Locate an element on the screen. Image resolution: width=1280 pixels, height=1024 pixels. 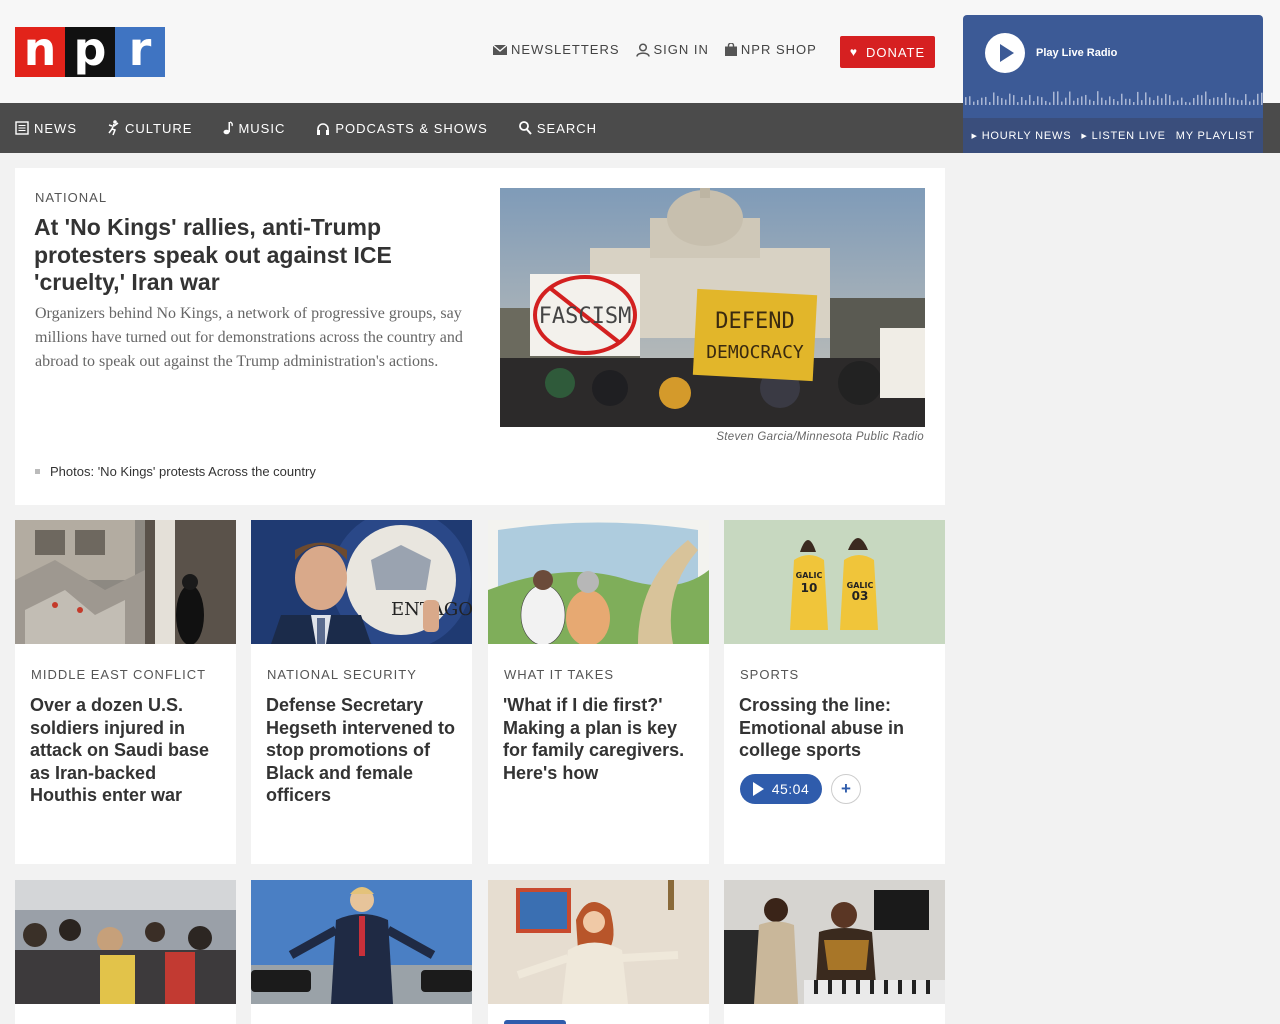
my-playlist-label: MY PLAYLIST is located at coordinates (1215, 135).